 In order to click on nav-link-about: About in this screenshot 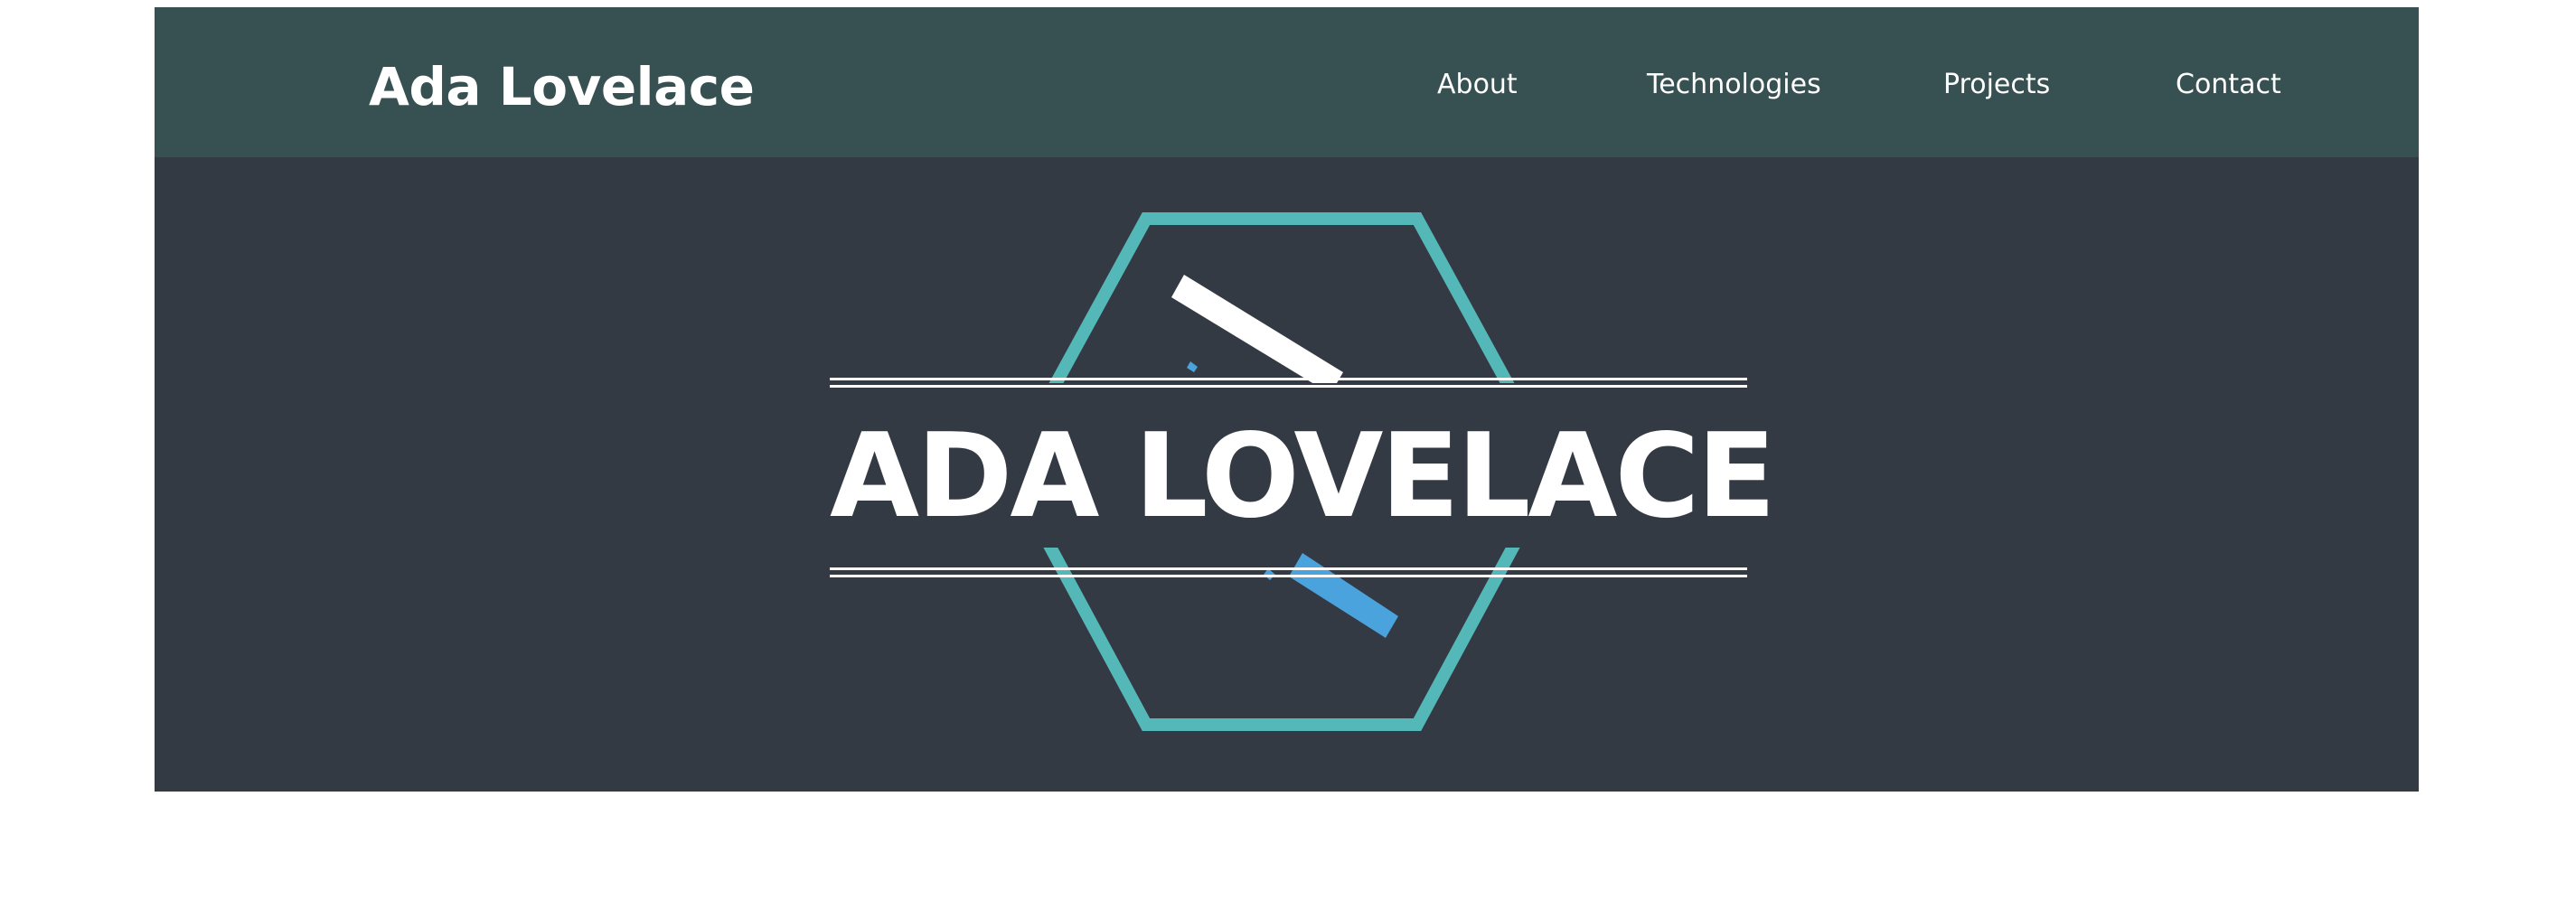, I will do `click(1478, 84)`.